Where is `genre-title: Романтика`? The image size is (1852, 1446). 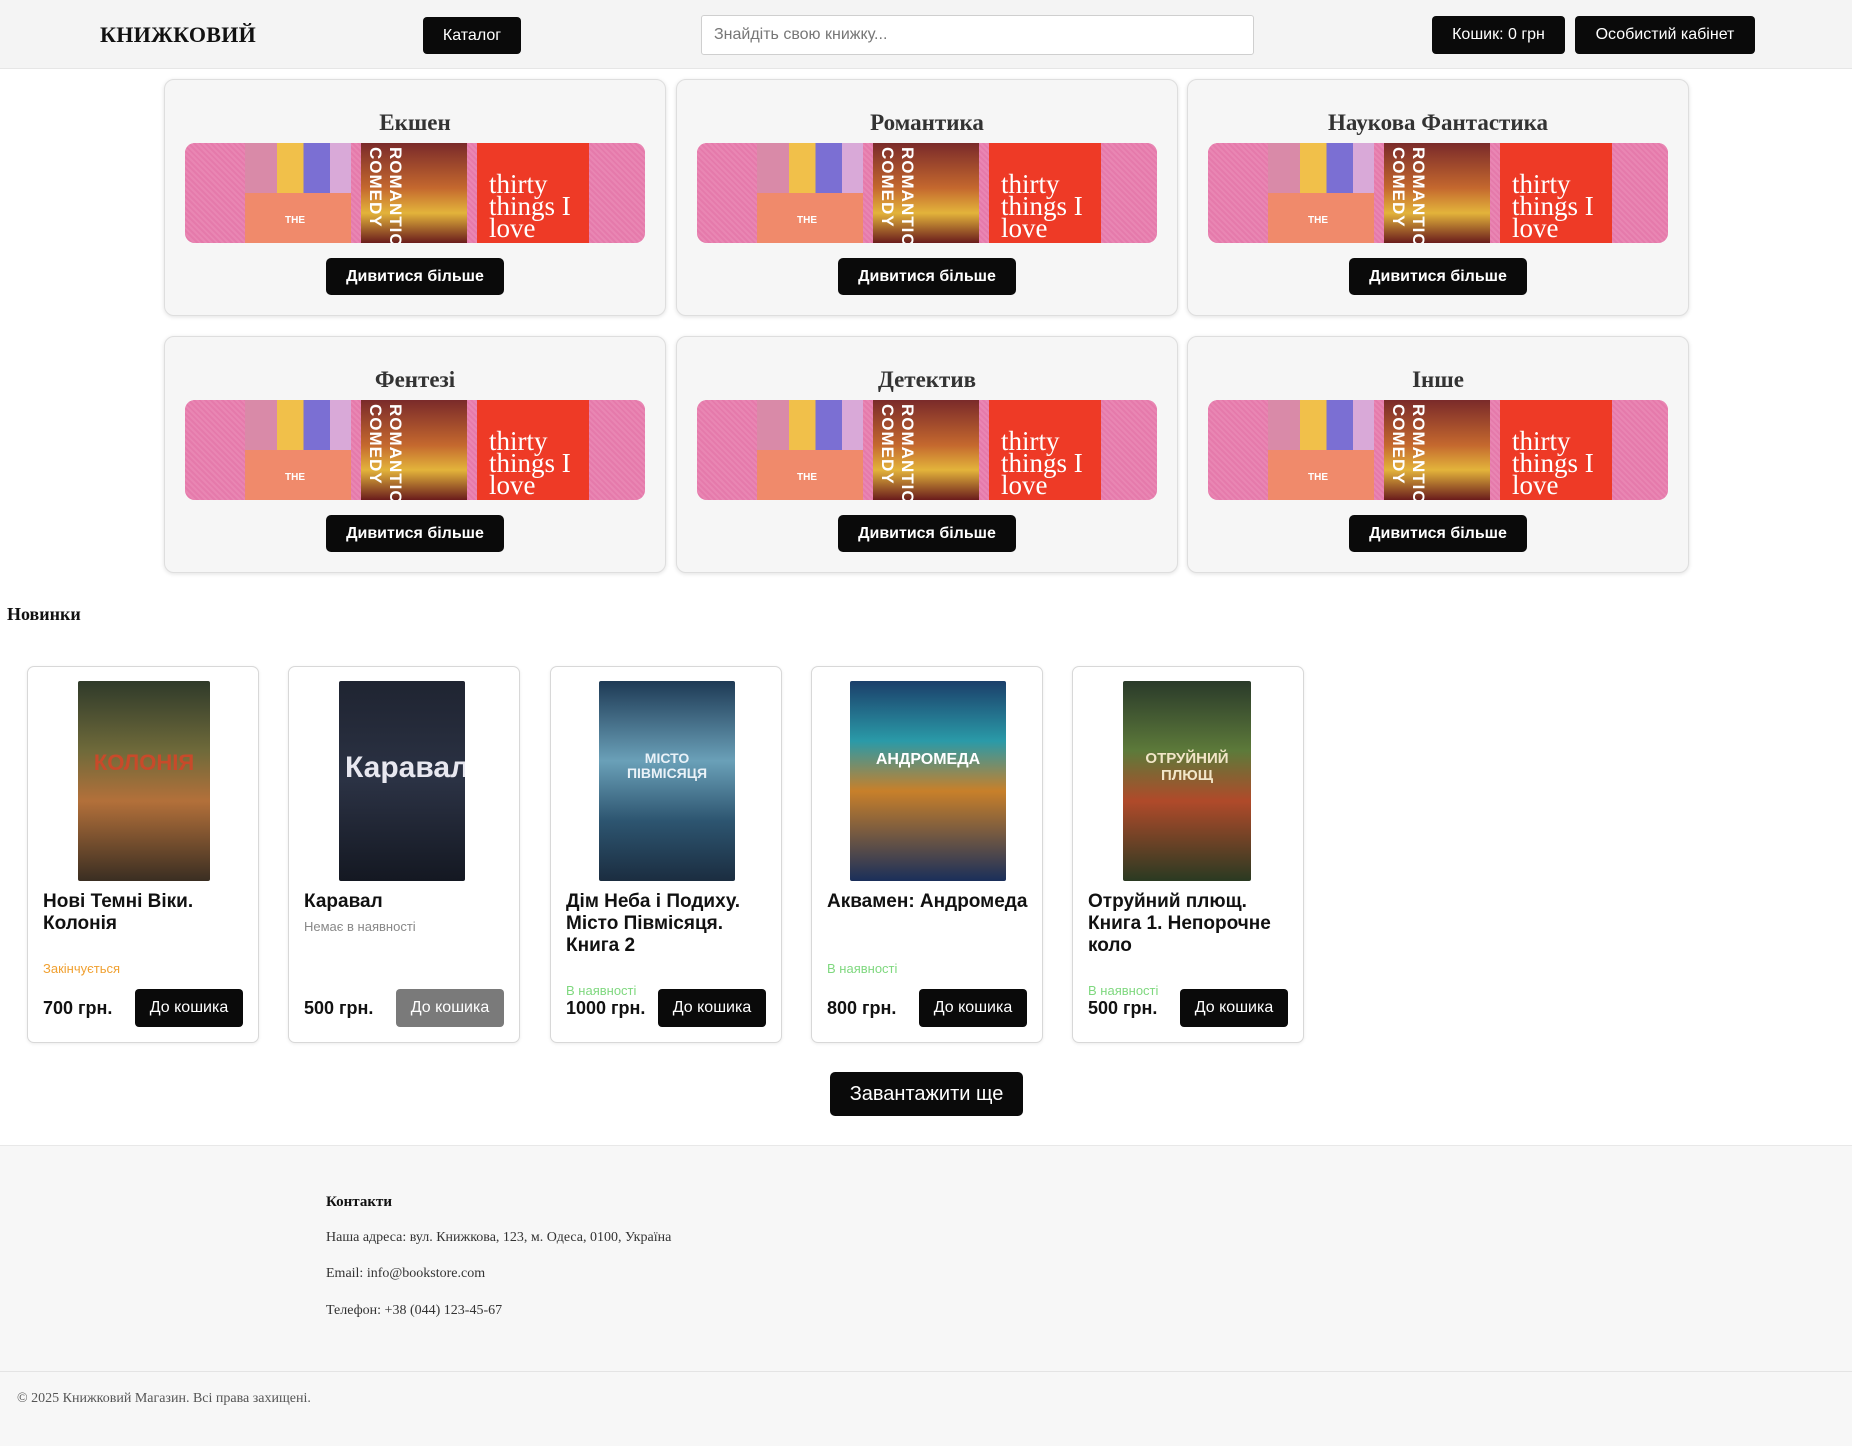 genre-title: Романтика is located at coordinates (927, 122).